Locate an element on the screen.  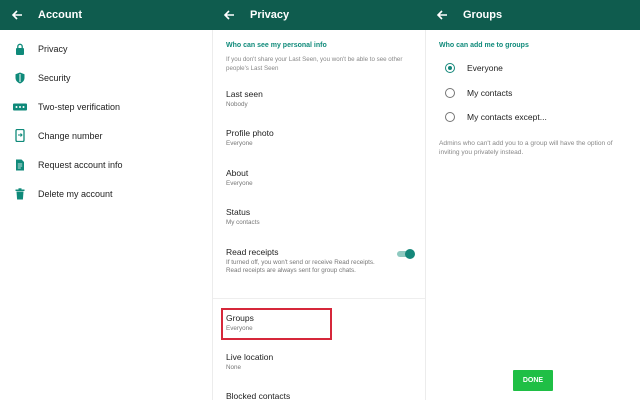
account-title: Account is located at coordinates (60, 15).